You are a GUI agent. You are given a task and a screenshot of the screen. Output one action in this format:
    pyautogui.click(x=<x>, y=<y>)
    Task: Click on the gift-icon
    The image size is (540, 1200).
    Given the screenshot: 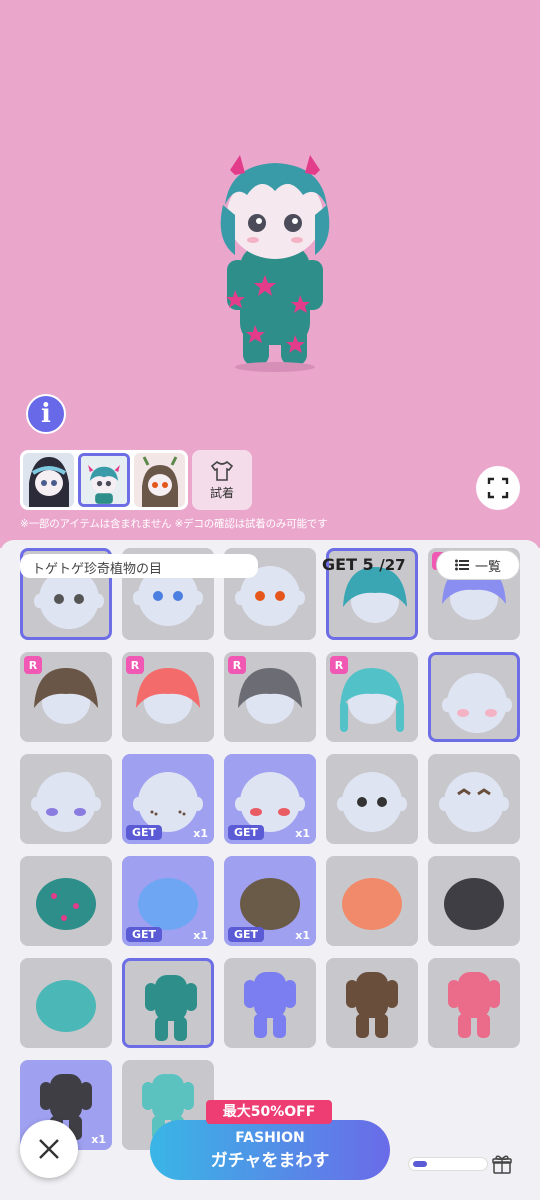 What is the action you would take?
    pyautogui.click(x=502, y=1164)
    